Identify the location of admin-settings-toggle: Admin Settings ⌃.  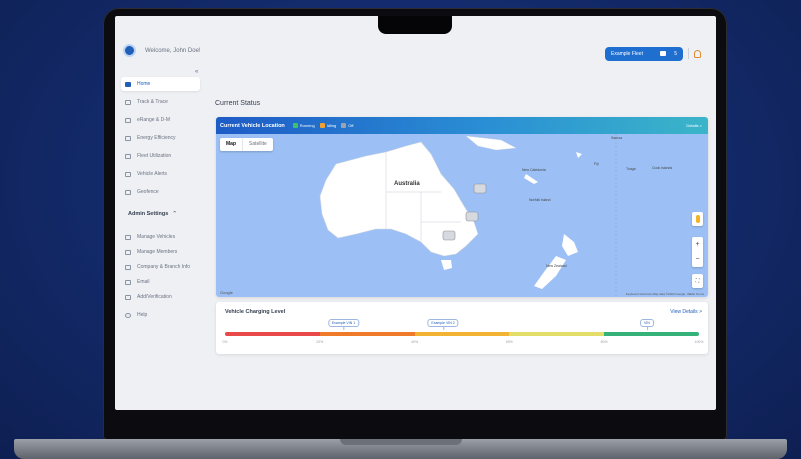
(152, 214).